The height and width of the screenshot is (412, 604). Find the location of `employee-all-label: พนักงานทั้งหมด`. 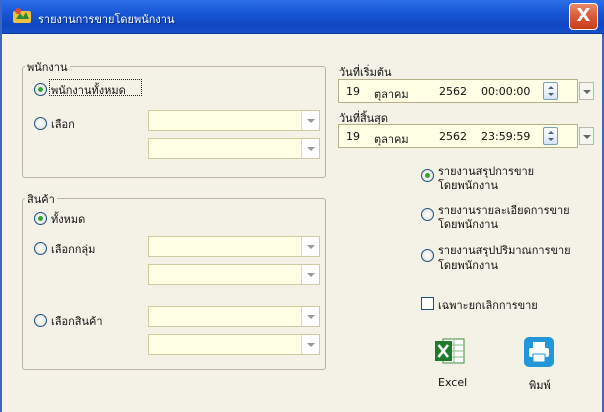

employee-all-label: พนักงานทั้งหมด is located at coordinates (88, 90).